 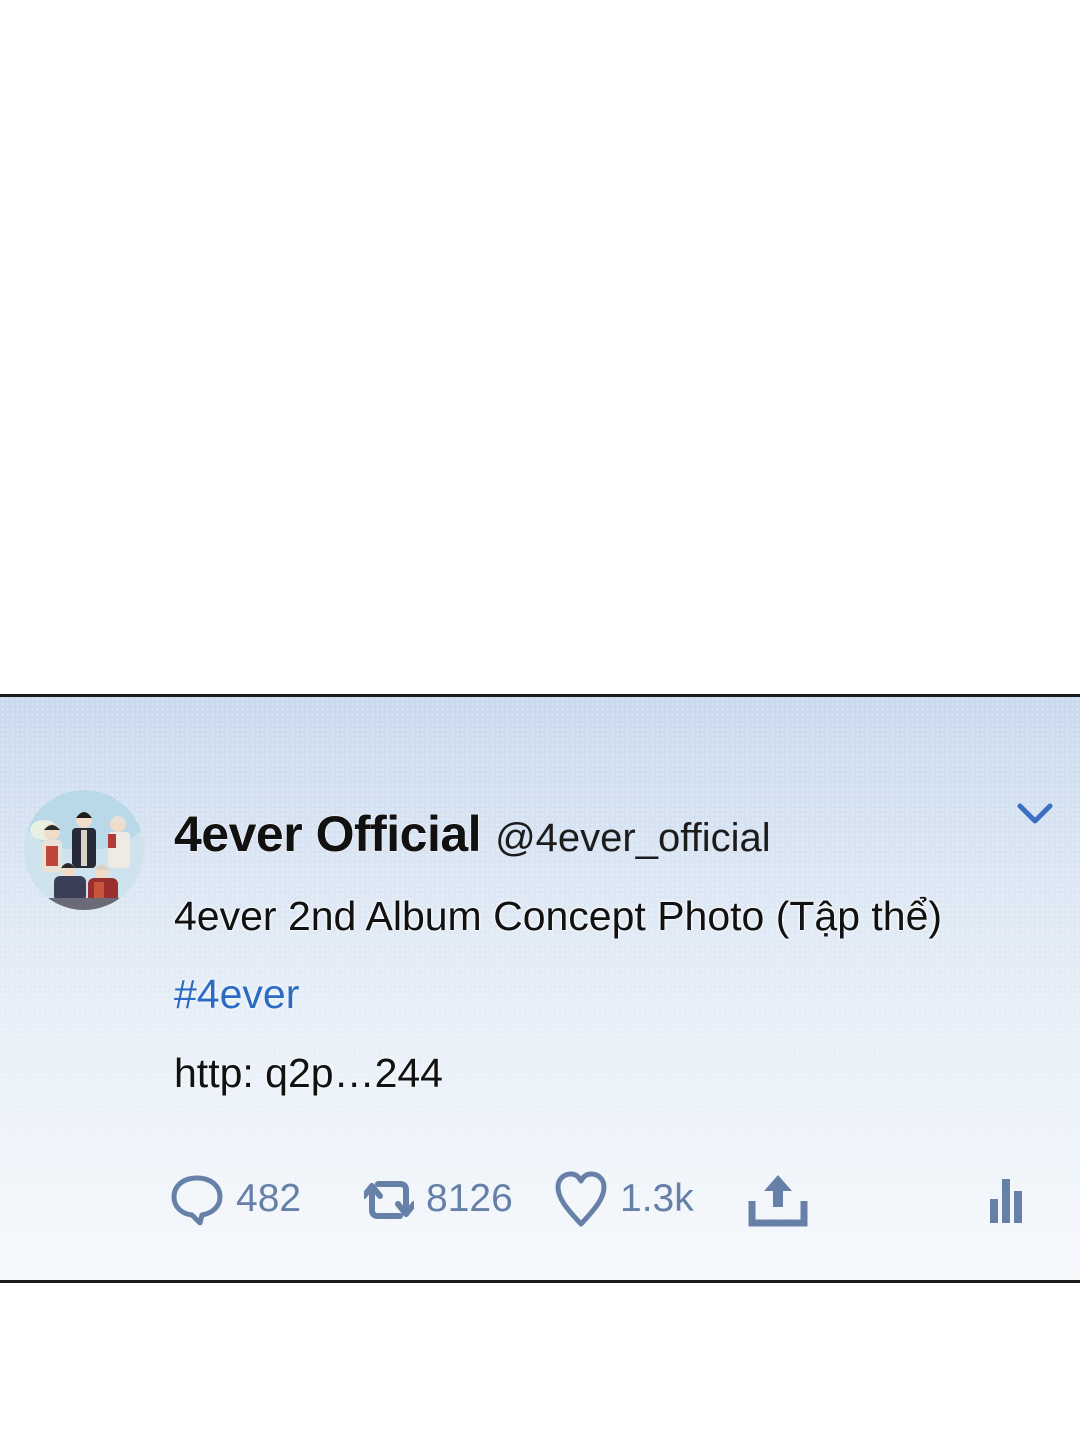 I want to click on retweet-button: 8126, so click(x=438, y=1199).